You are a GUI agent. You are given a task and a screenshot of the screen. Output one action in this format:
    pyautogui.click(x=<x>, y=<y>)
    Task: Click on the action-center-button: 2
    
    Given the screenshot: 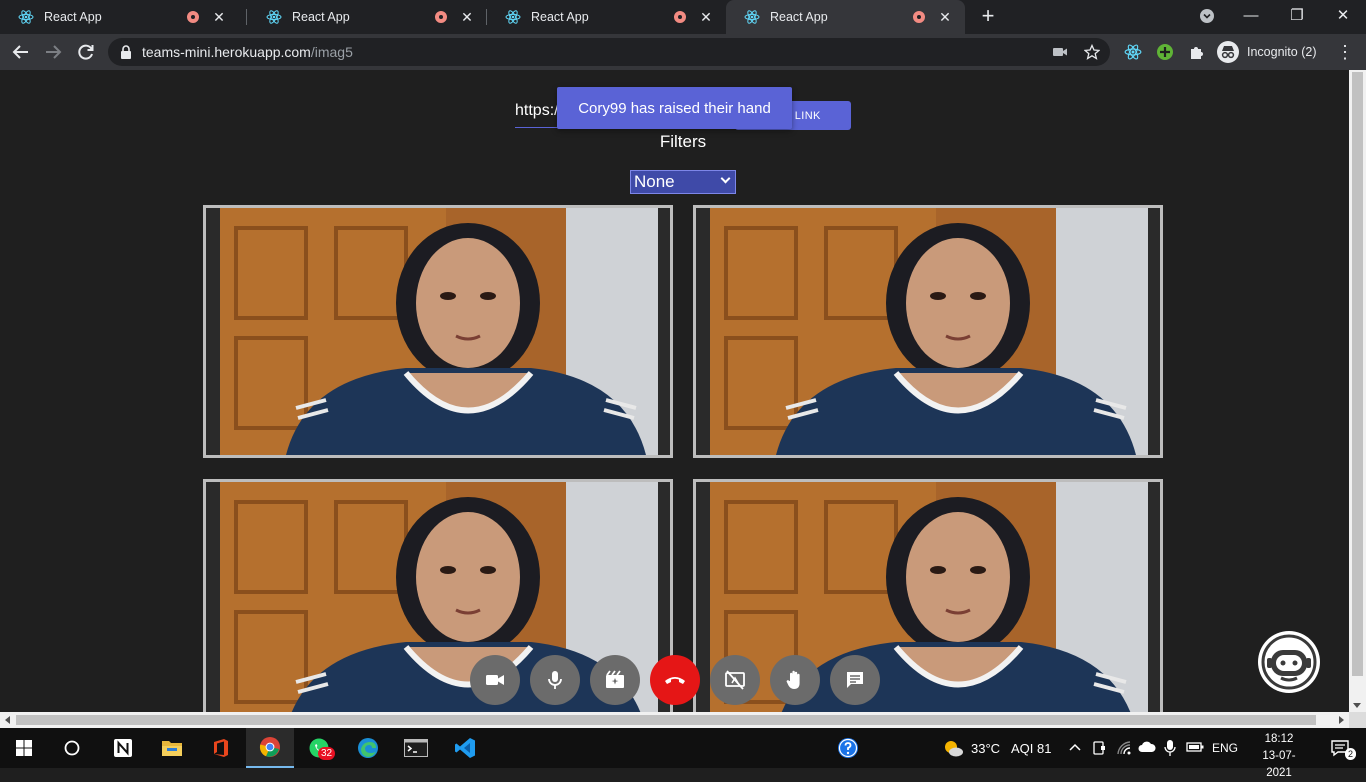 What is the action you would take?
    pyautogui.click(x=1340, y=748)
    